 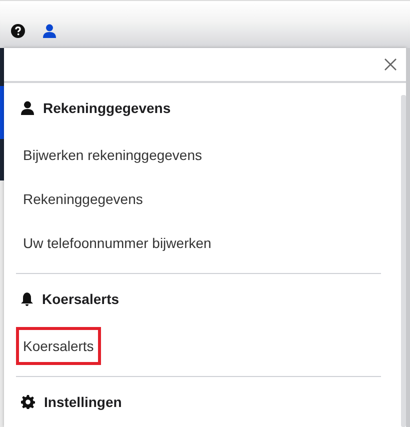 What do you see at coordinates (117, 243) in the screenshot?
I see `menu-link: Uw telefoonnummer bijwerken` at bounding box center [117, 243].